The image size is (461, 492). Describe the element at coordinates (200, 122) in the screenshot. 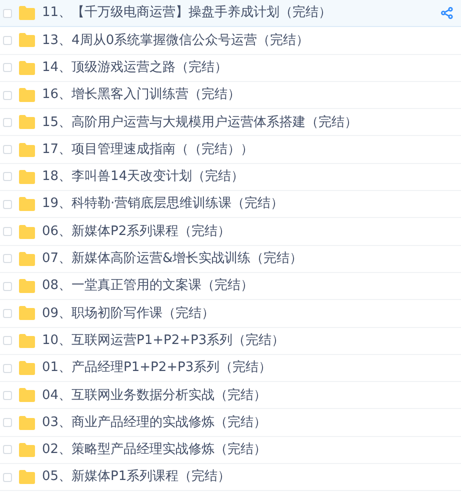

I see `folder-name: 15、高阶用户运营与大规模用户运营体系搭建（完结）` at that location.